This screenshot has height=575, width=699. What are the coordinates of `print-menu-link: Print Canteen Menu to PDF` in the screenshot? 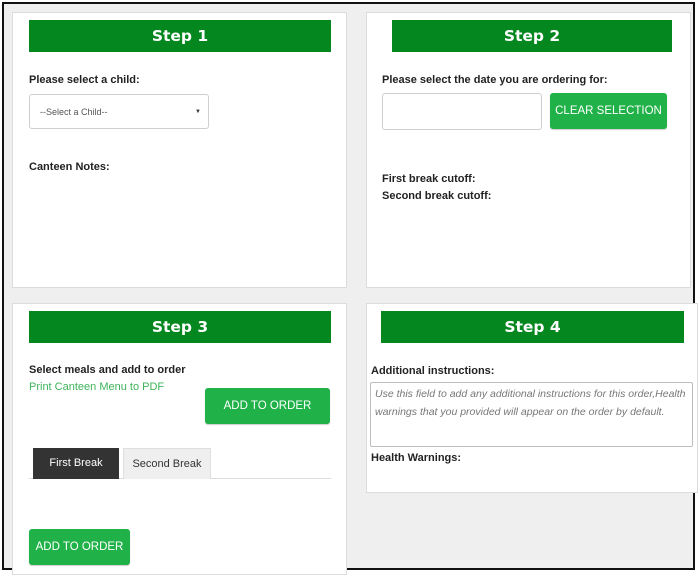 It's located at (96, 387).